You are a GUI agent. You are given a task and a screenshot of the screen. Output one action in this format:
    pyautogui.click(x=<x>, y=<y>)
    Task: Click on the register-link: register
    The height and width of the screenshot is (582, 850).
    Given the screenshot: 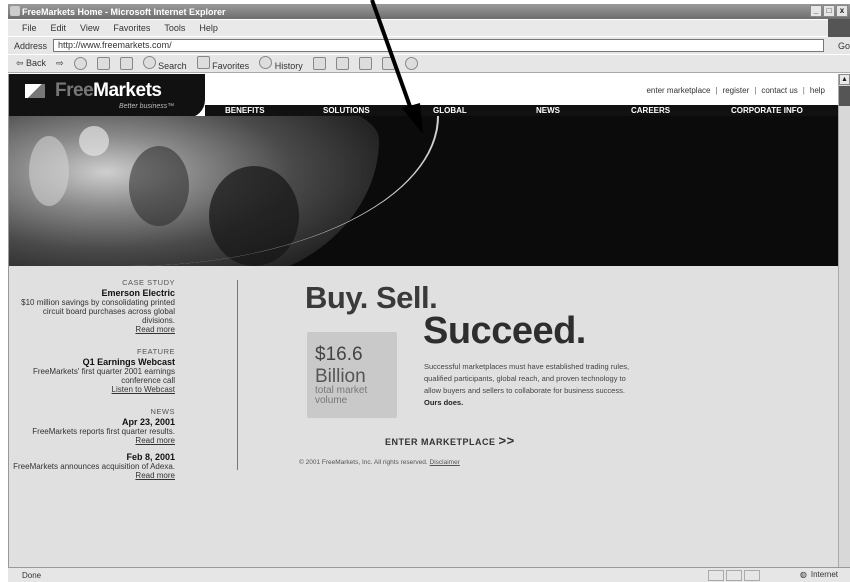 What is the action you would take?
    pyautogui.click(x=736, y=90)
    